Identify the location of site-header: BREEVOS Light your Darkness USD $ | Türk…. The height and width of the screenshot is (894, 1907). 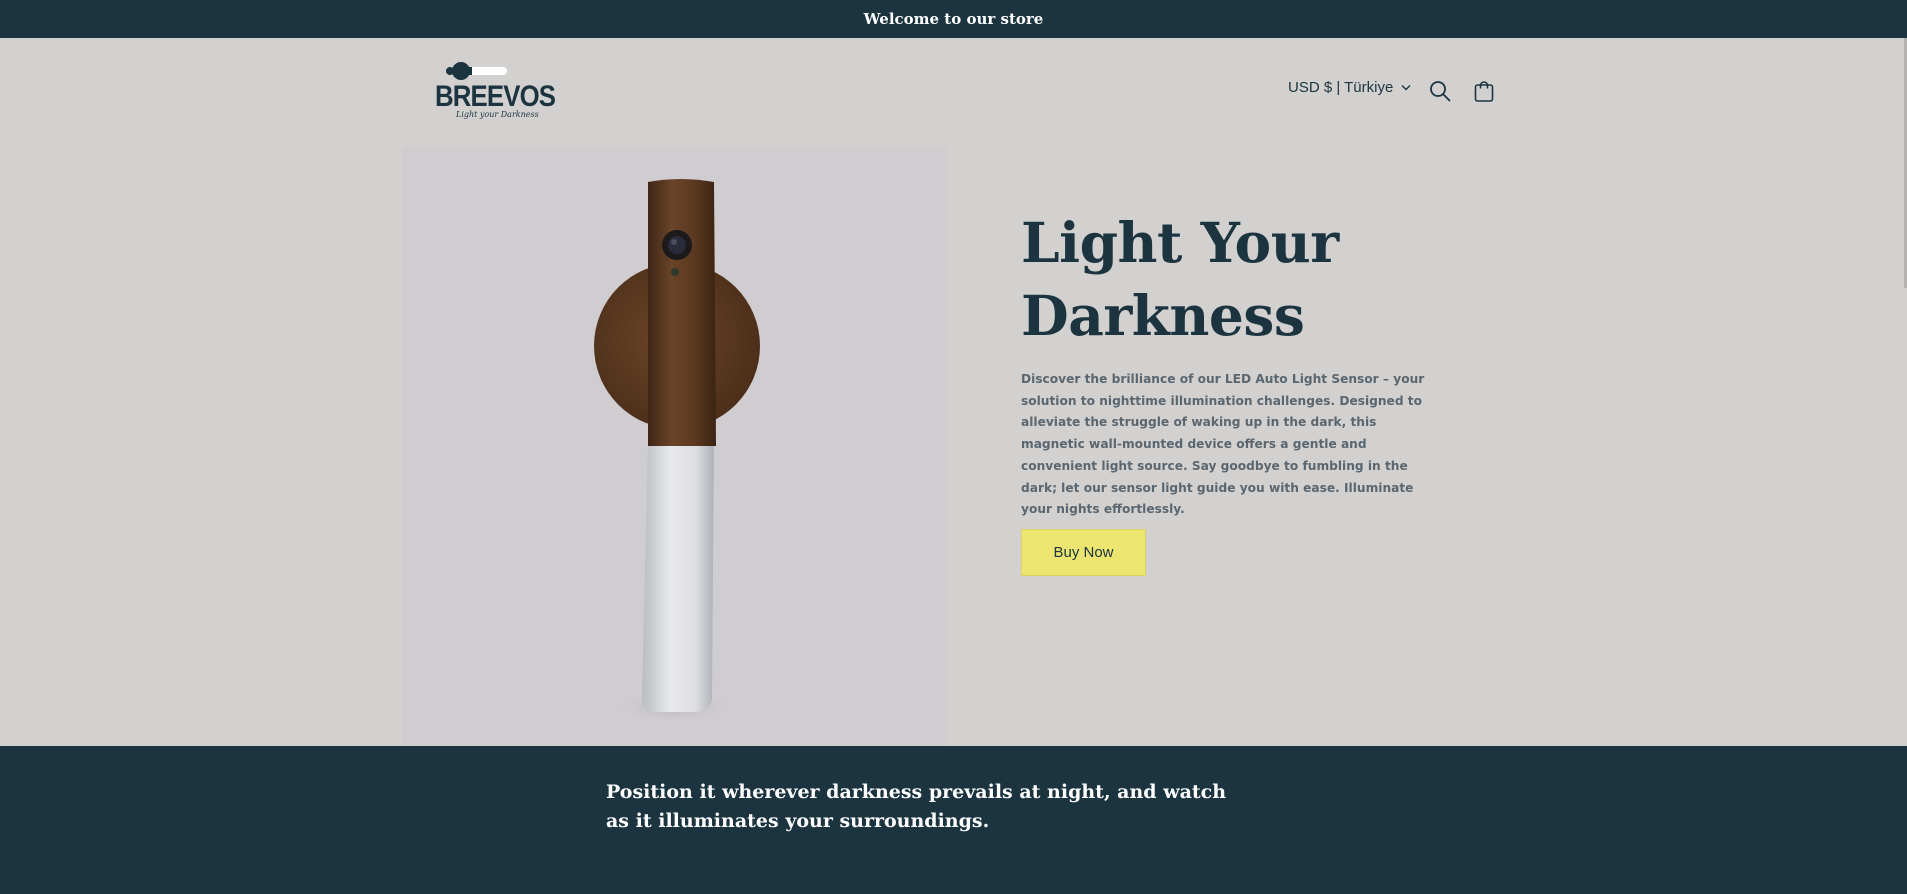
(953, 92).